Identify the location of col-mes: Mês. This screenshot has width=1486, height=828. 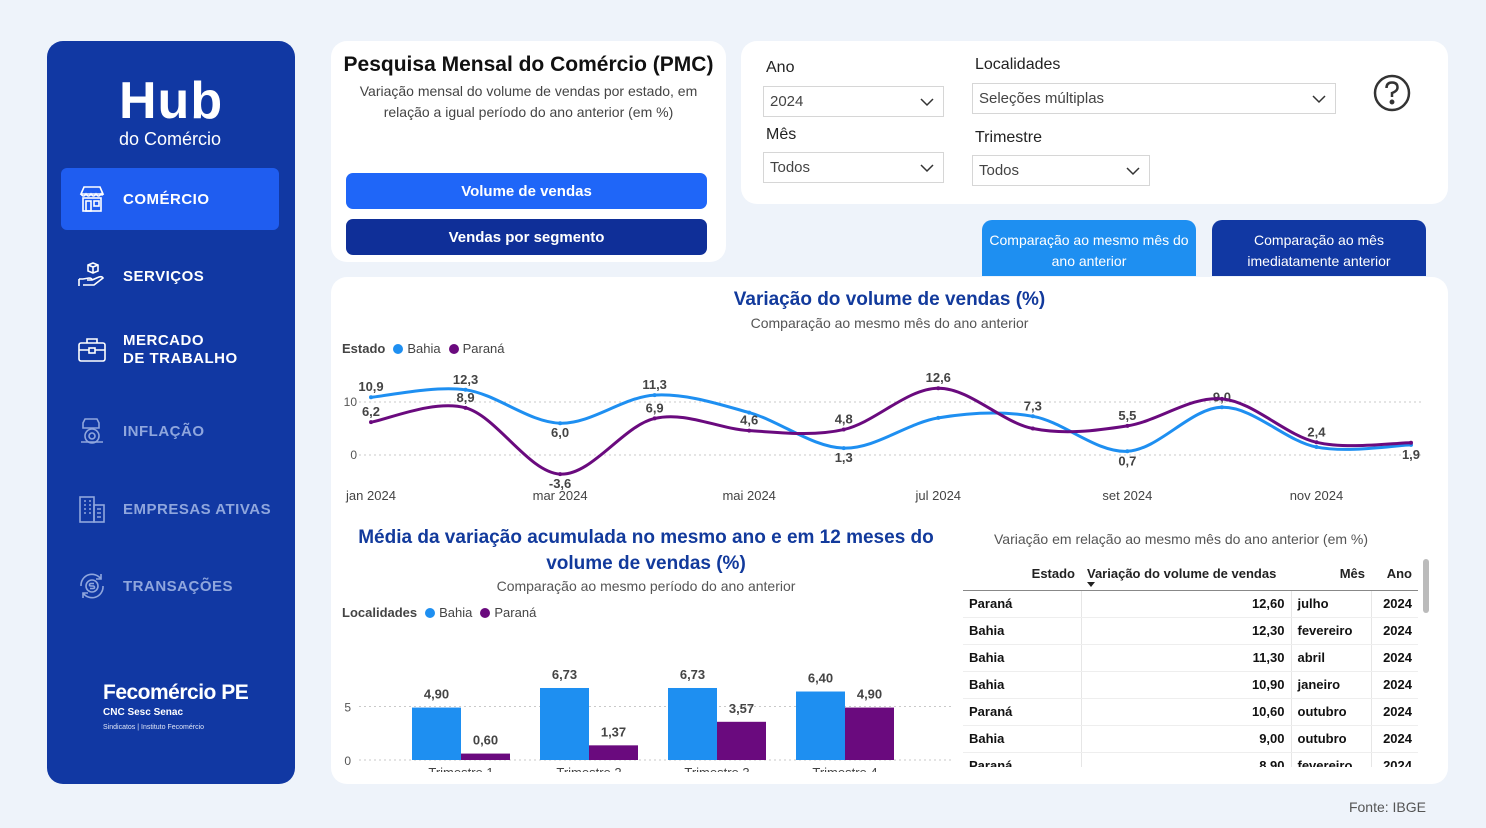
(1331, 574).